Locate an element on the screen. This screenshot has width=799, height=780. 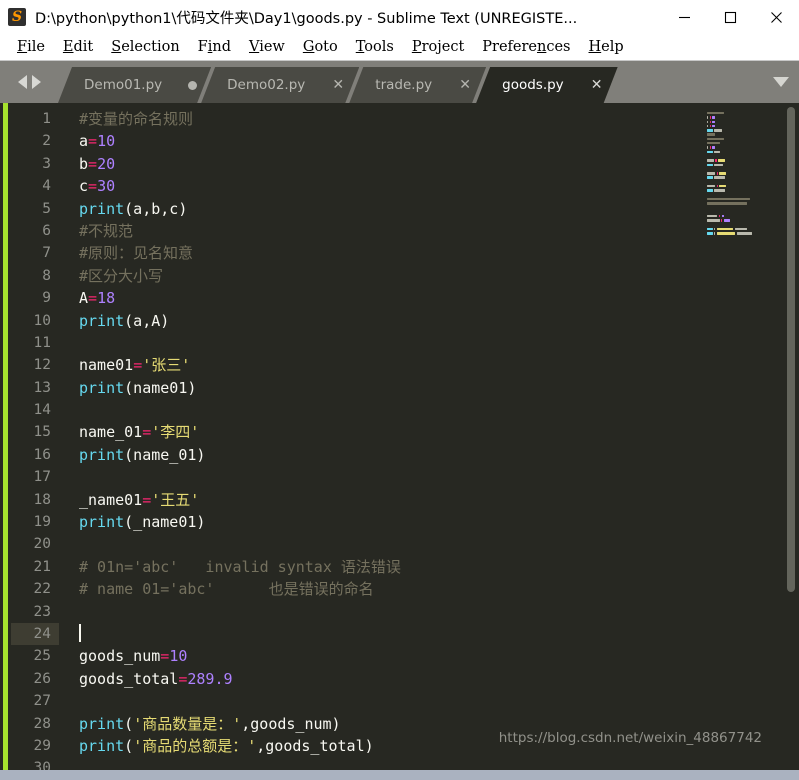
code-line: 19 print(_name01) is located at coordinates (405, 522).